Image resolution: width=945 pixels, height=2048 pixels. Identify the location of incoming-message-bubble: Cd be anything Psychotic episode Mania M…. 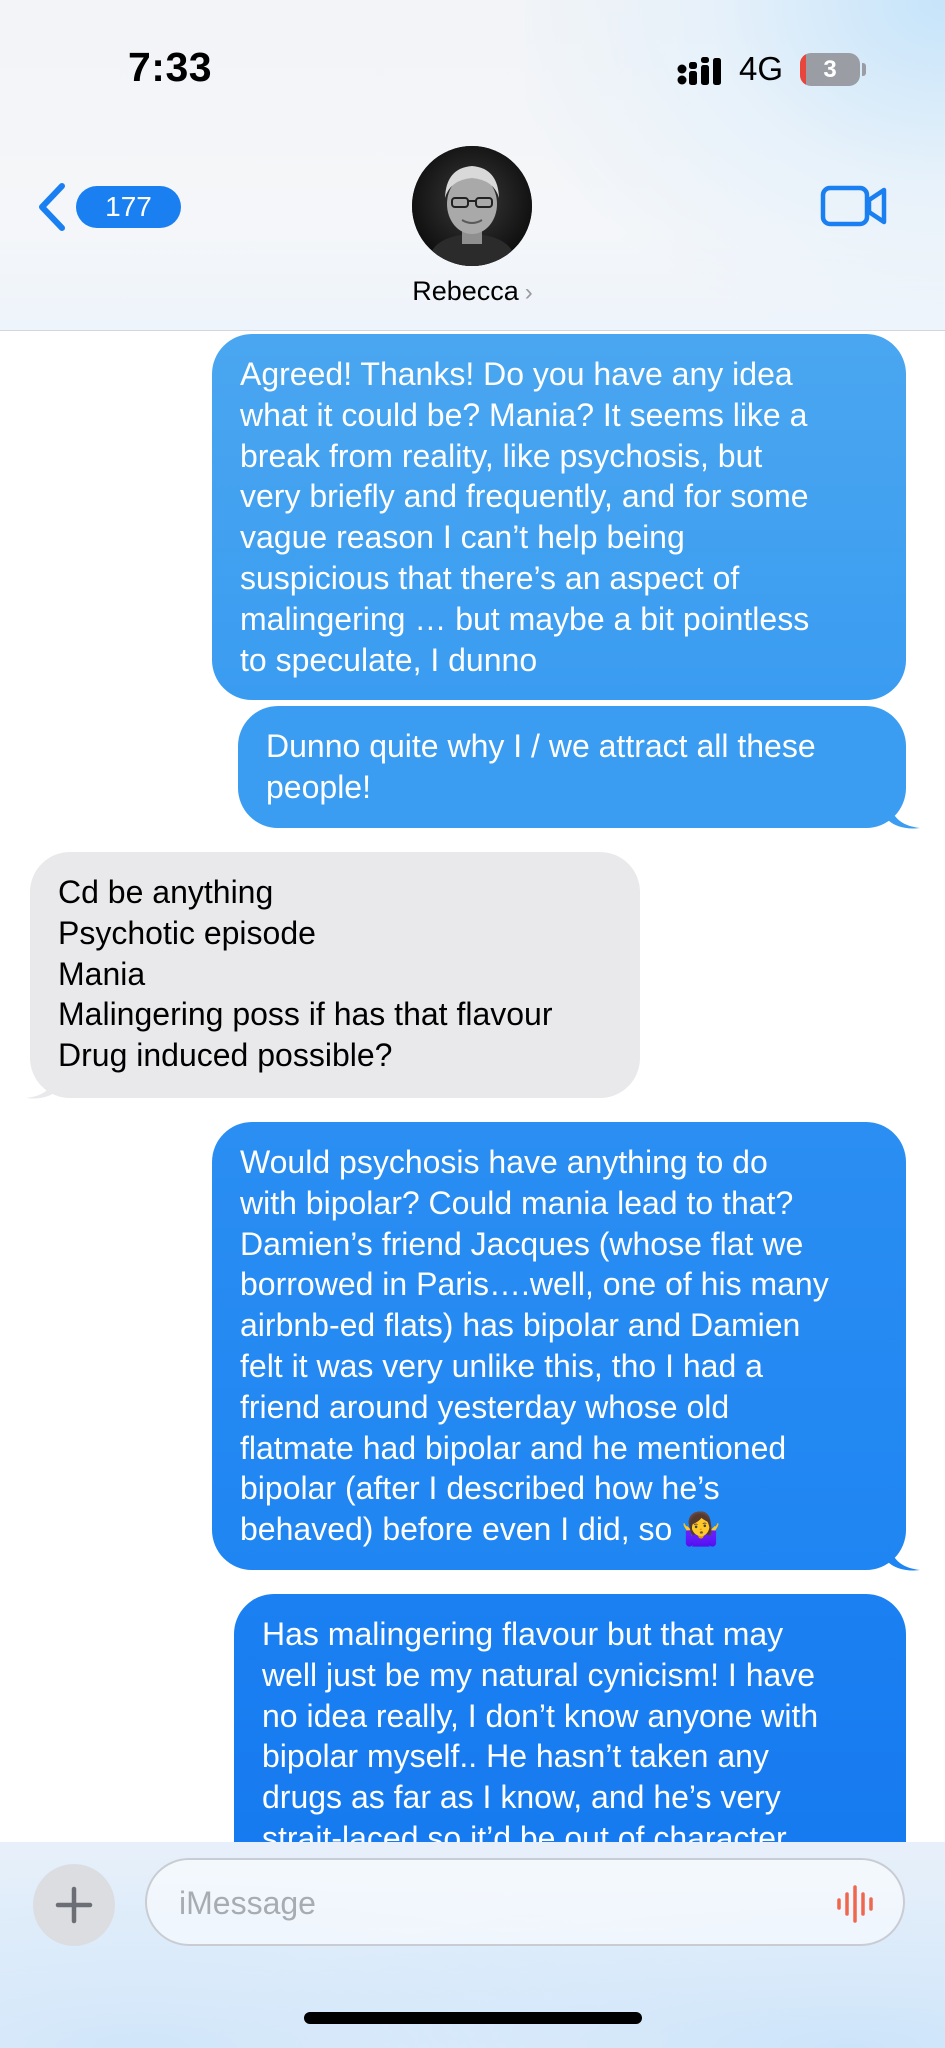
(335, 975).